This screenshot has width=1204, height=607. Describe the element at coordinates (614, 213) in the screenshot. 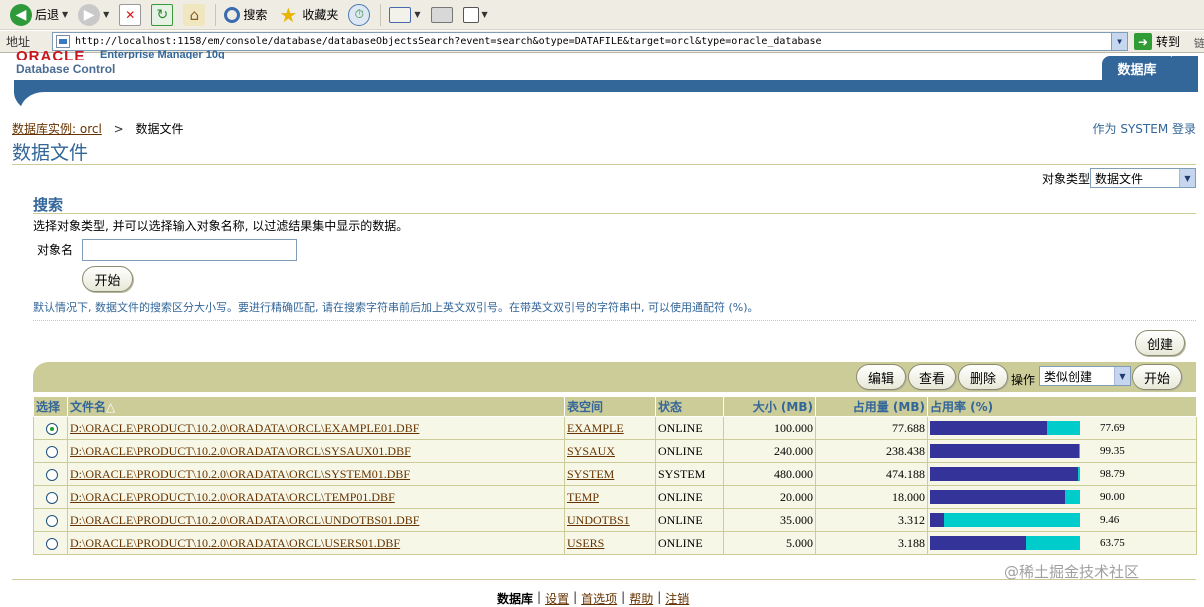

I see `divider` at that location.